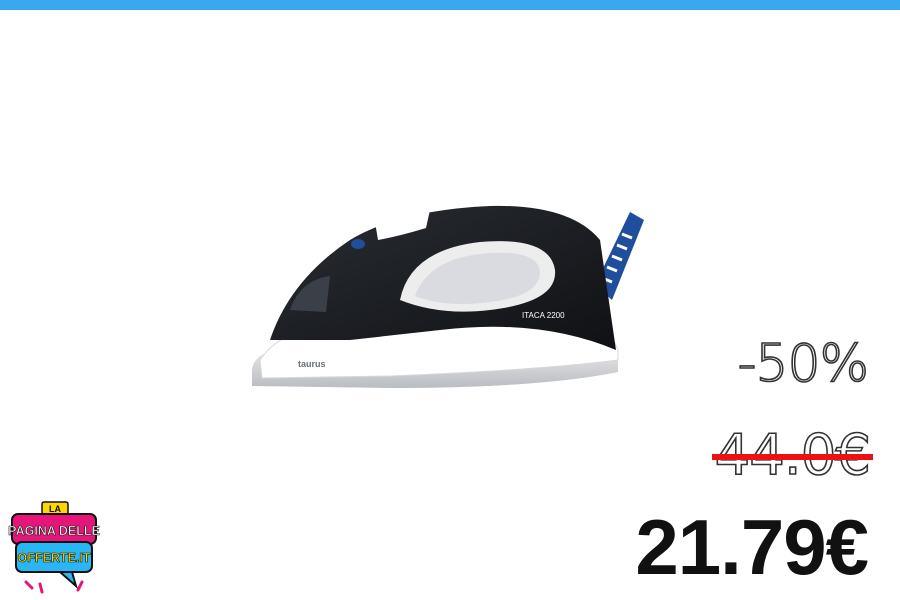 The image size is (900, 600). Describe the element at coordinates (803, 364) in the screenshot. I see `discount-percentage: -50%` at that location.